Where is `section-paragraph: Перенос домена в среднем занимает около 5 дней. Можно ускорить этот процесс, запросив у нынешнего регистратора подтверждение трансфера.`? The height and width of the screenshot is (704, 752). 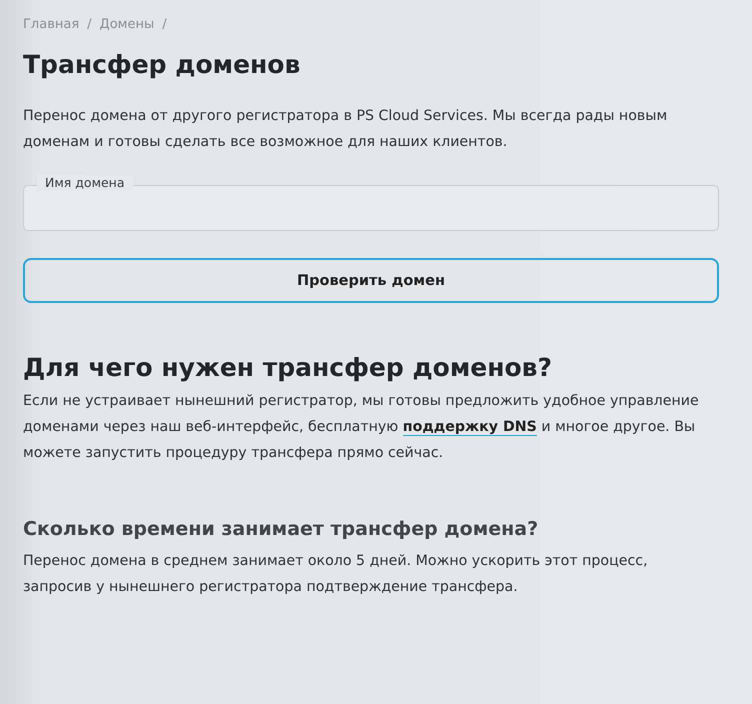
section-paragraph: Перенос домена в среднем занимает около 5 дней. Можно ускорить этот процесс, запросив у нынешнего регистратора подтверждение трансфера. is located at coordinates (336, 574).